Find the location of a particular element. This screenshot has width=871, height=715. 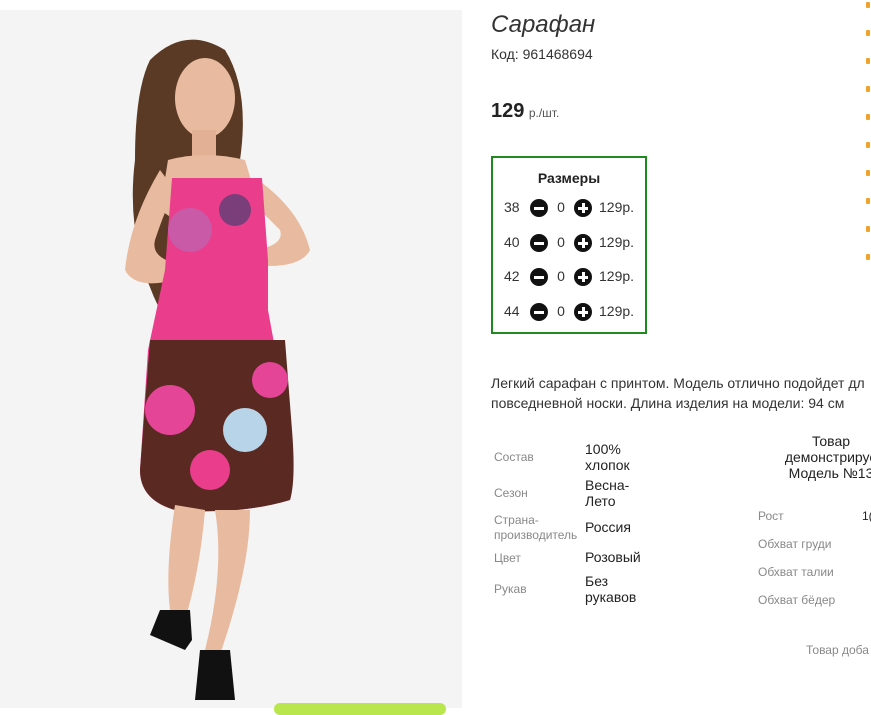

product-title: Сарафан is located at coordinates (543, 24).